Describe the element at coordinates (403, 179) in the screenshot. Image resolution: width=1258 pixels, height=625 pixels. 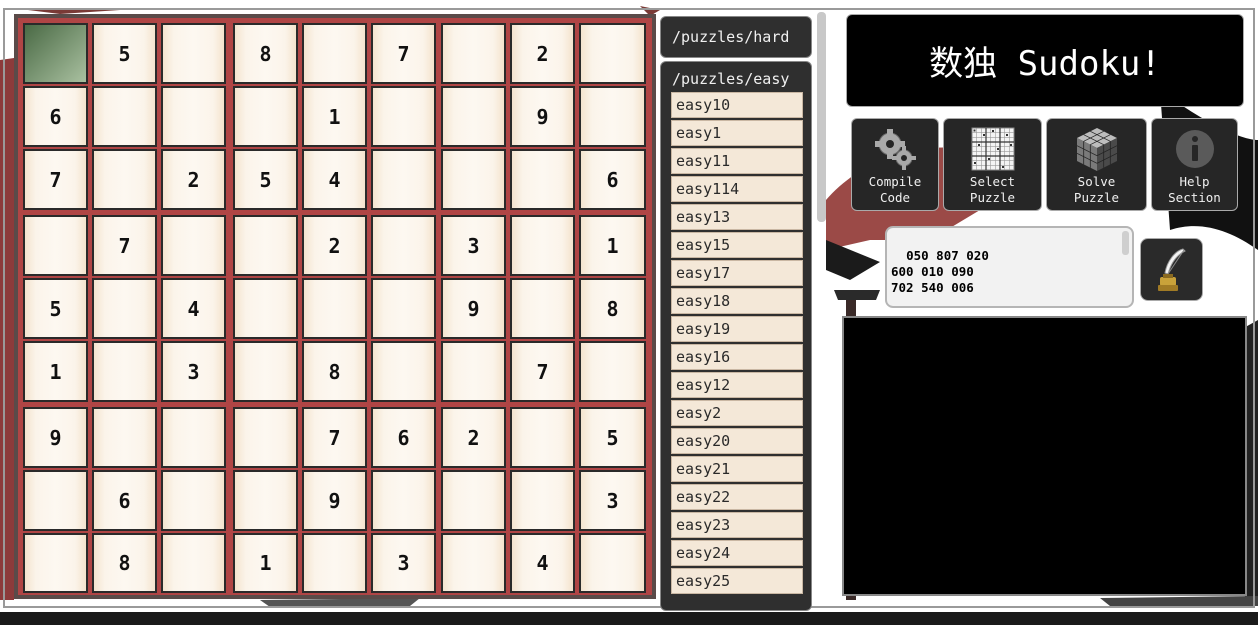
I see `sudoku-cell-r3-c6` at that location.